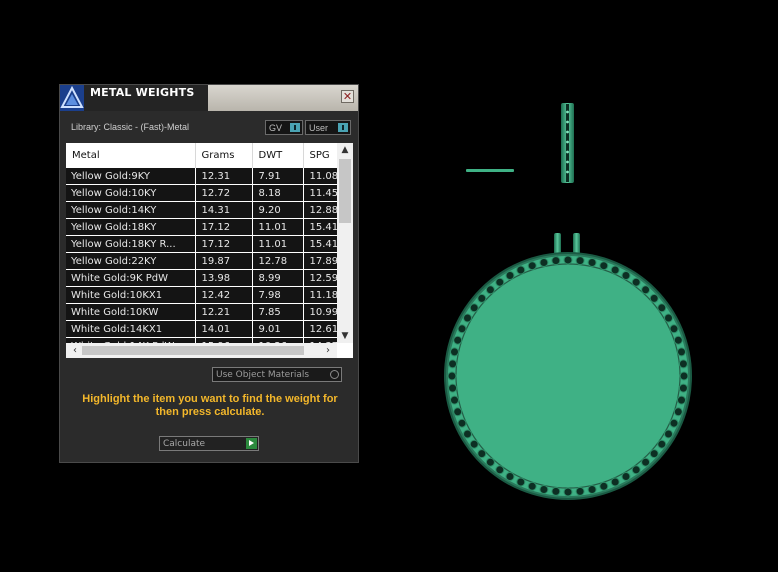  Describe the element at coordinates (320, 193) in the screenshot. I see `spg-value: 11.45` at that location.